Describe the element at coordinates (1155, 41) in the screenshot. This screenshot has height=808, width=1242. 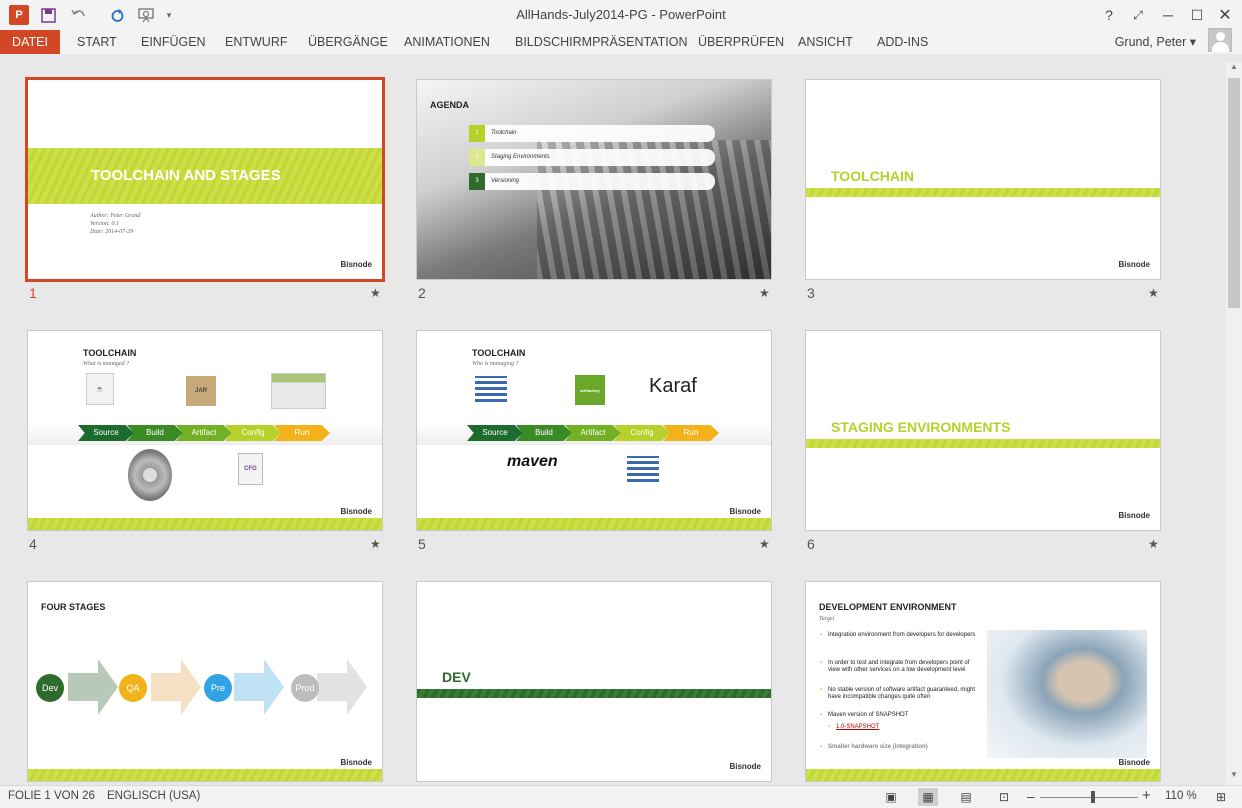
I see `user-name: Grund, Peter ▾` at that location.